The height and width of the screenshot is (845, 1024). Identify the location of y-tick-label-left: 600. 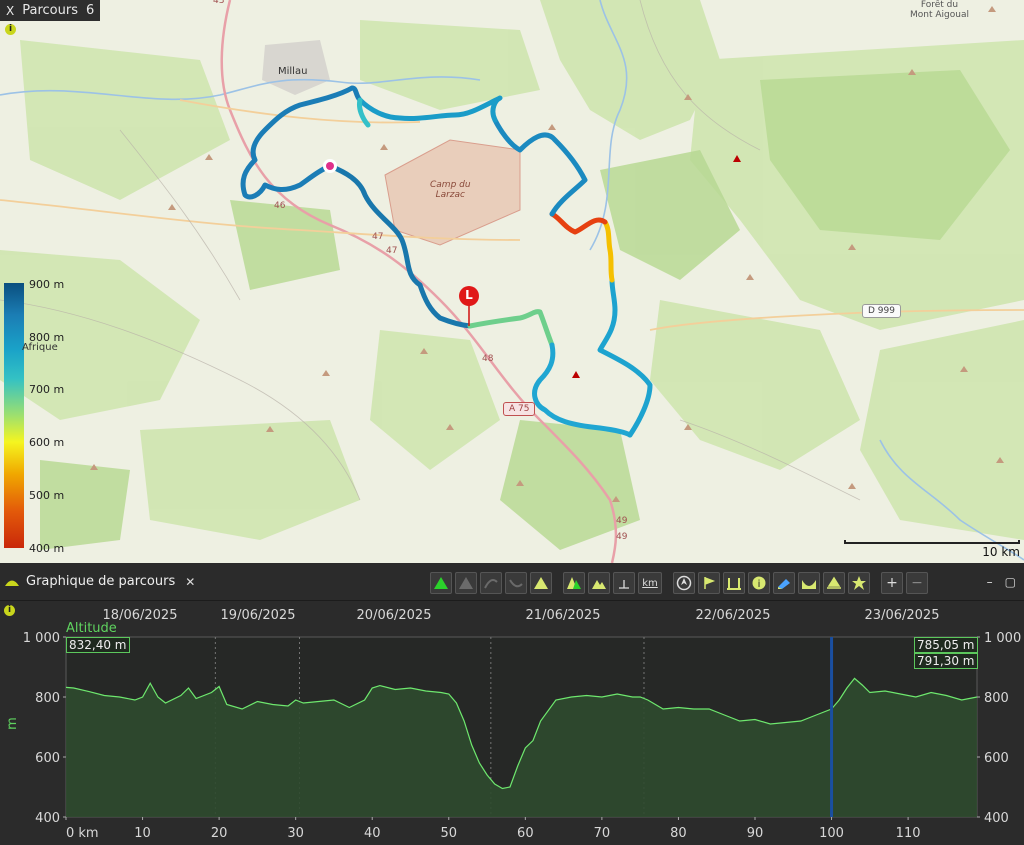
(47, 758).